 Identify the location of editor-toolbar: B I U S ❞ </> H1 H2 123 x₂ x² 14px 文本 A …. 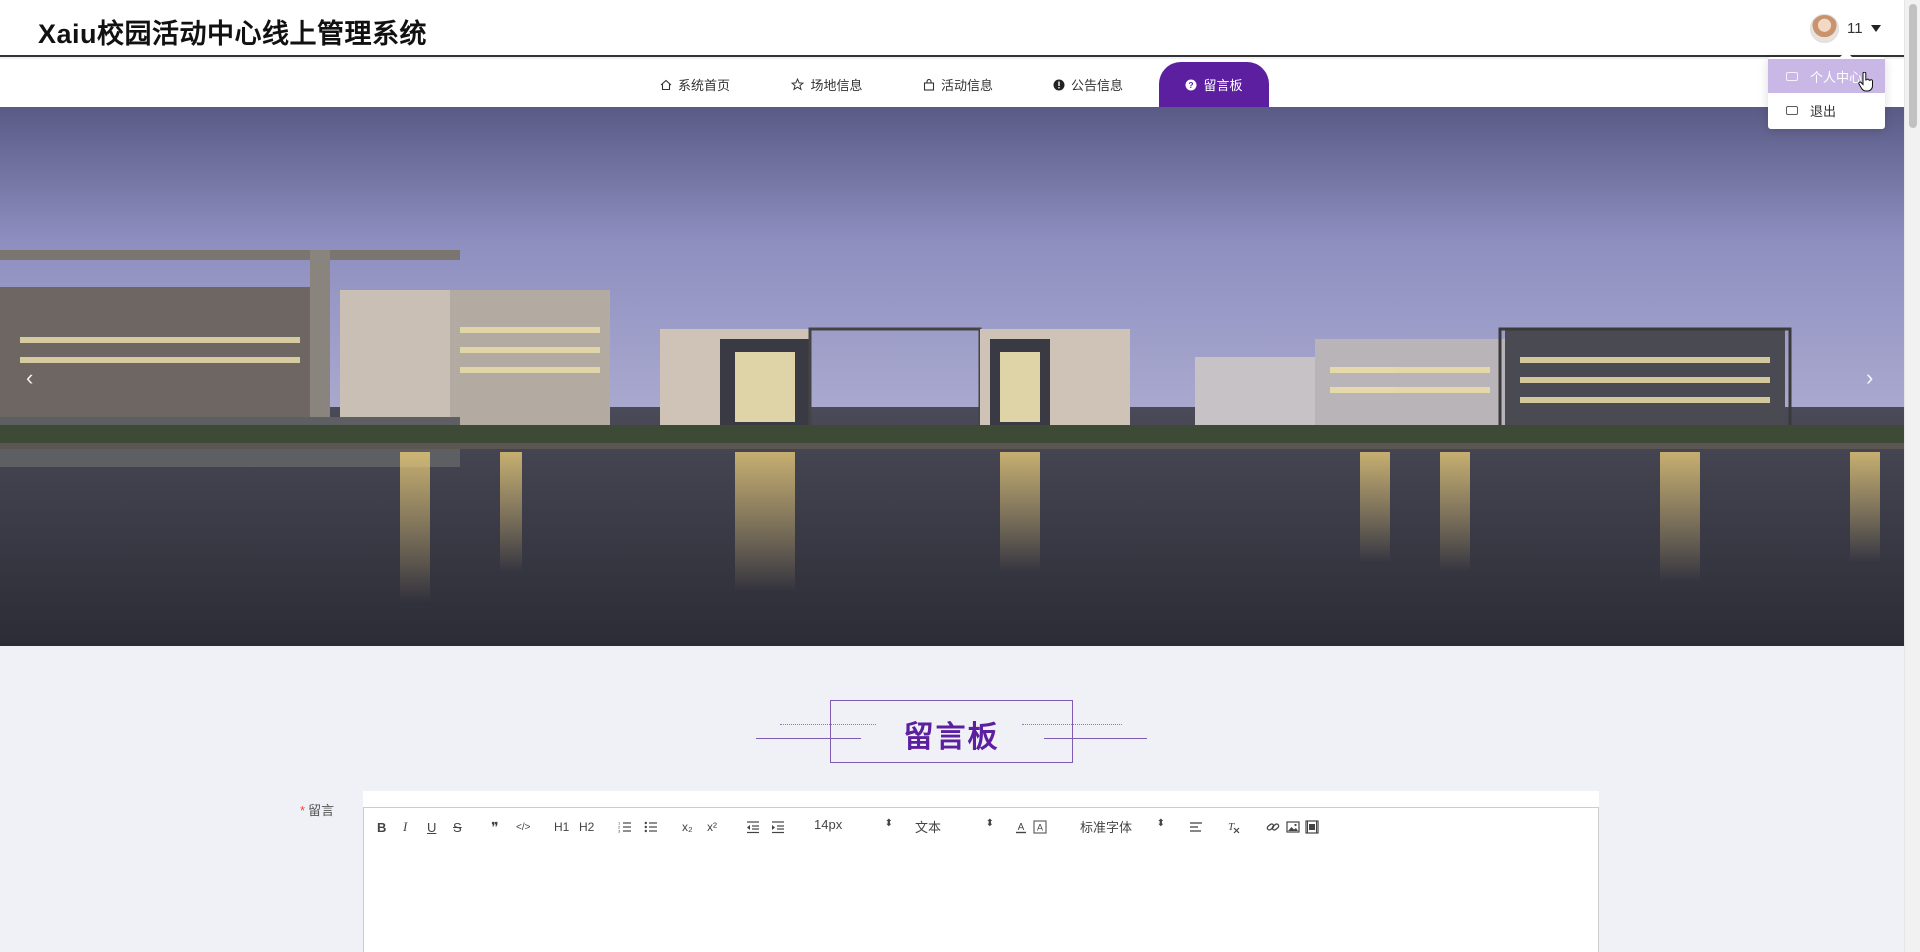
(981, 826).